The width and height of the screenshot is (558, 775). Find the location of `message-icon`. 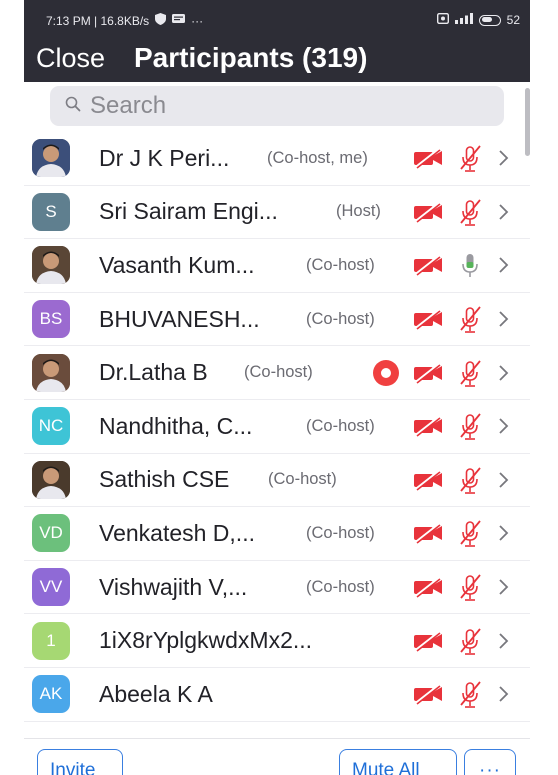

message-icon is located at coordinates (179, 20).